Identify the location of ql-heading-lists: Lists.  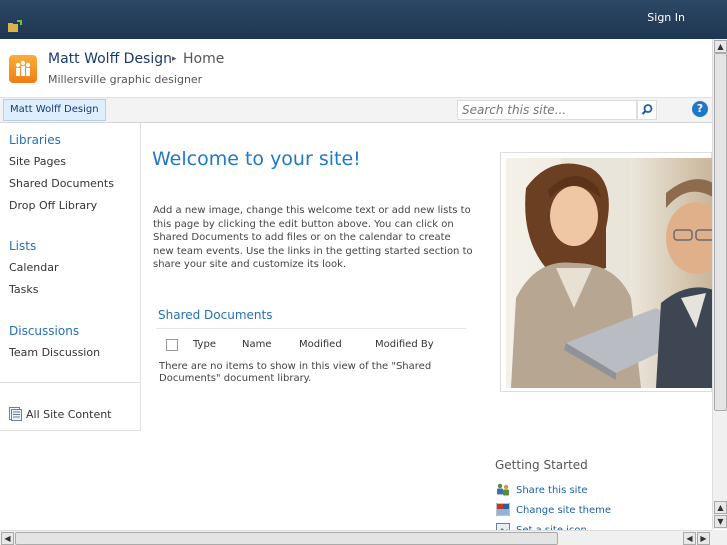
(22, 246).